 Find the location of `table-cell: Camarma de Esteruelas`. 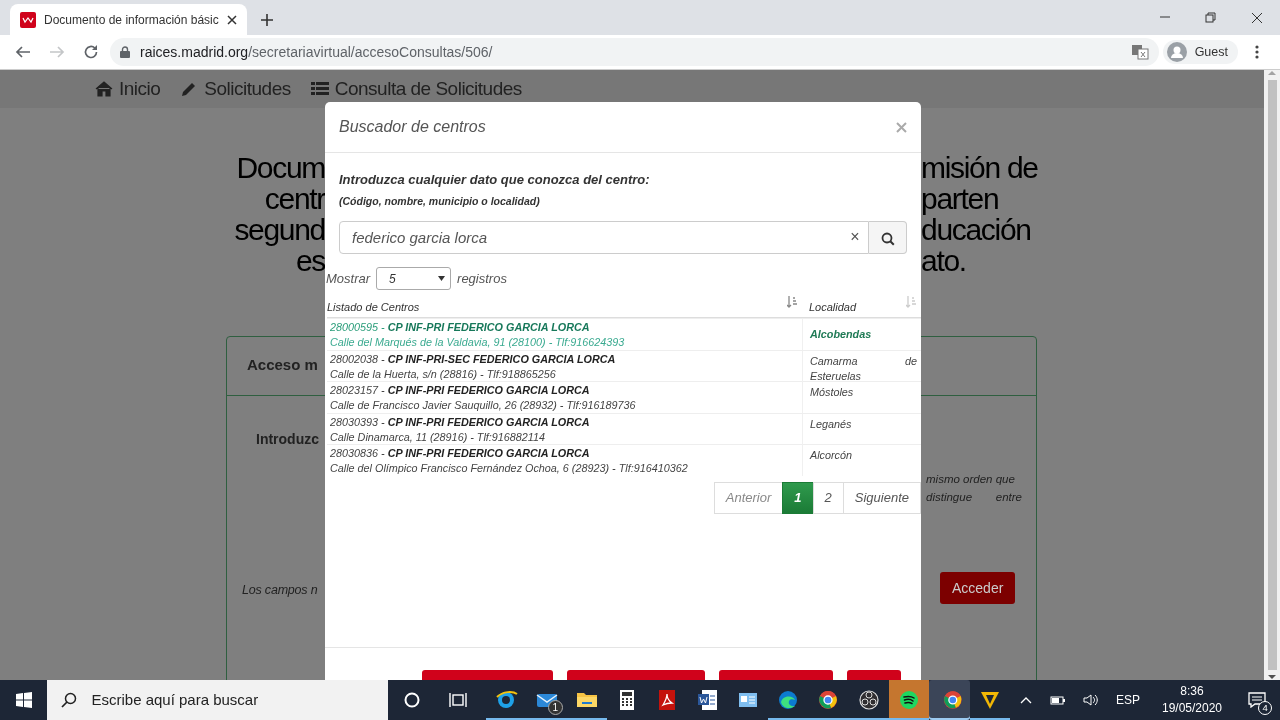

table-cell: Camarma de Esteruelas is located at coordinates (863, 368).